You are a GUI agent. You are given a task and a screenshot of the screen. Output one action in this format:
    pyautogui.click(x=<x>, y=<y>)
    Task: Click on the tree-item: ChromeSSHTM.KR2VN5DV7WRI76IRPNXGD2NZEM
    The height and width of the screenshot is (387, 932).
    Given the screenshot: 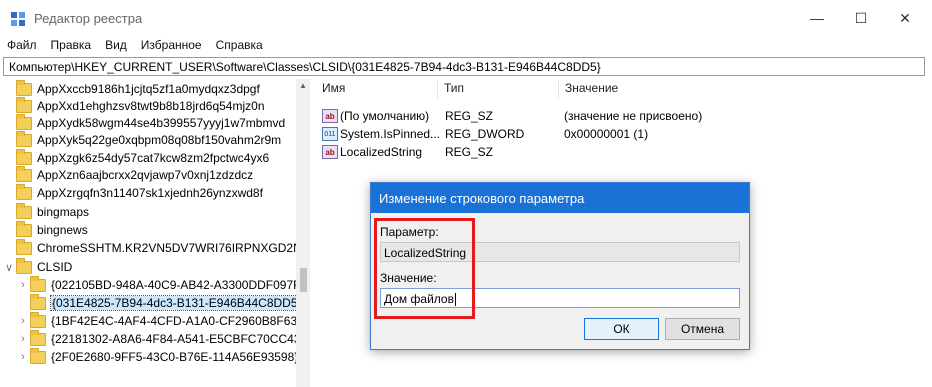 What is the action you would take?
    pyautogui.click(x=155, y=248)
    